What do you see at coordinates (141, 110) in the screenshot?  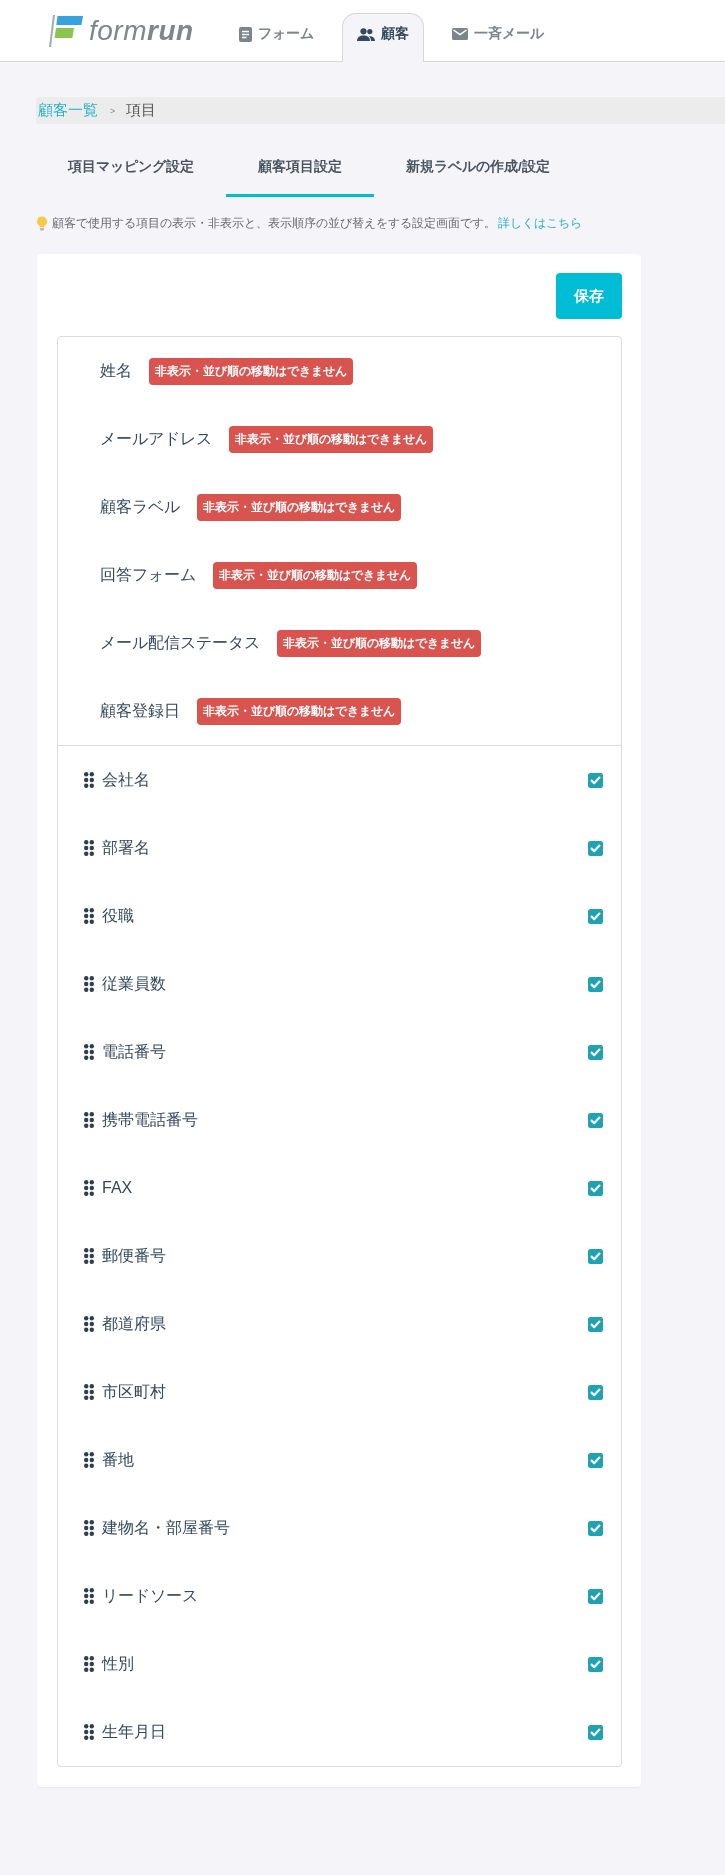 I see `breadcrumb-current: 項目` at bounding box center [141, 110].